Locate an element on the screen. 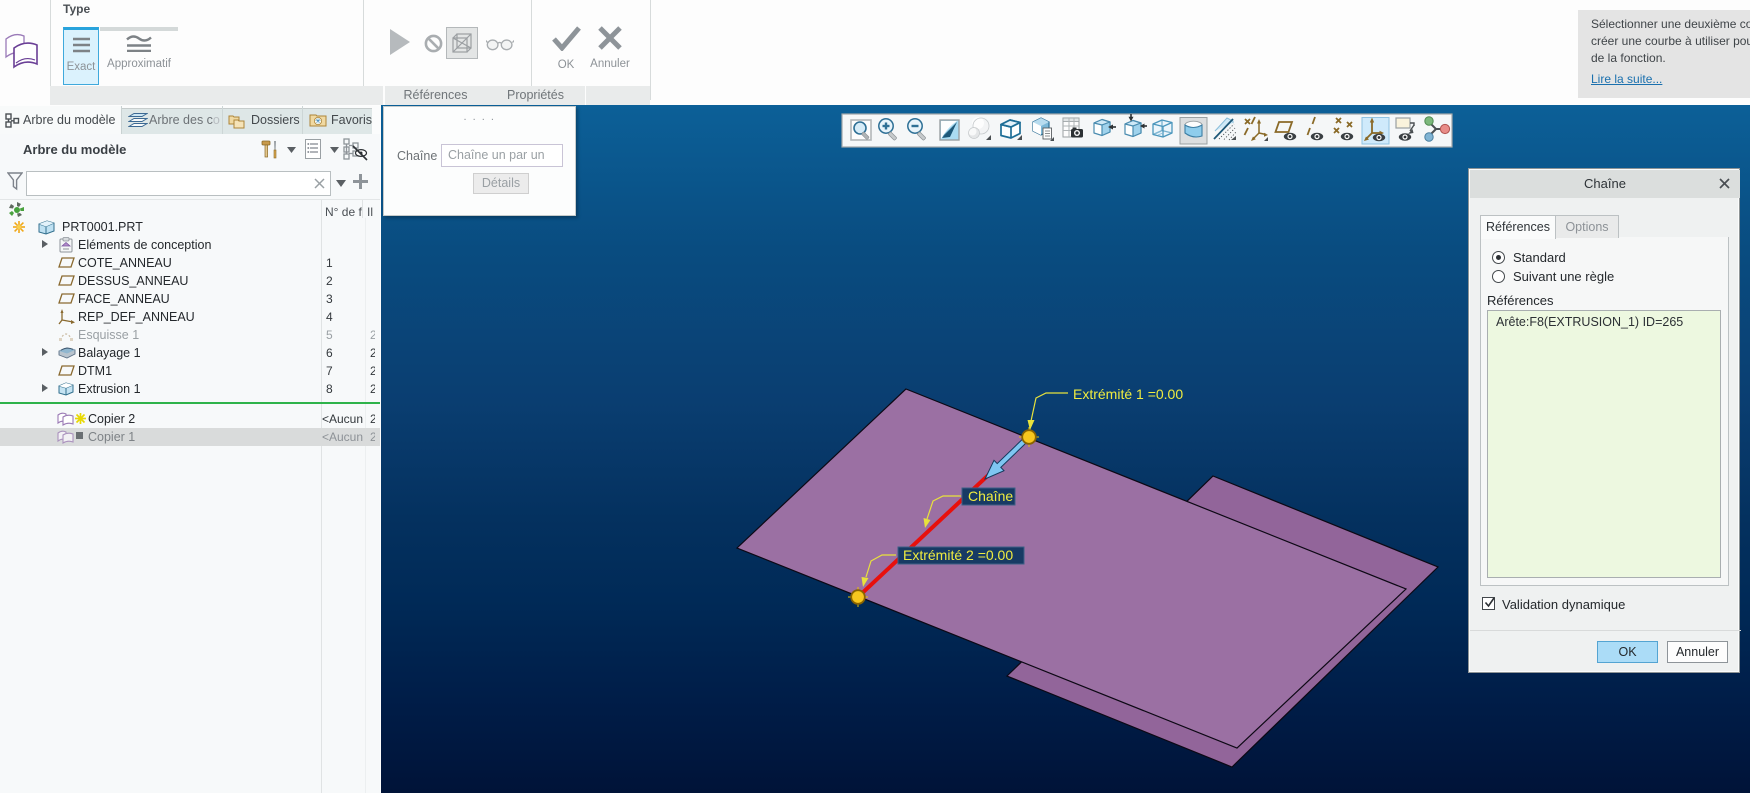 The height and width of the screenshot is (793, 1750). svg-text: Extrémité 2 =0.00 is located at coordinates (958, 555).